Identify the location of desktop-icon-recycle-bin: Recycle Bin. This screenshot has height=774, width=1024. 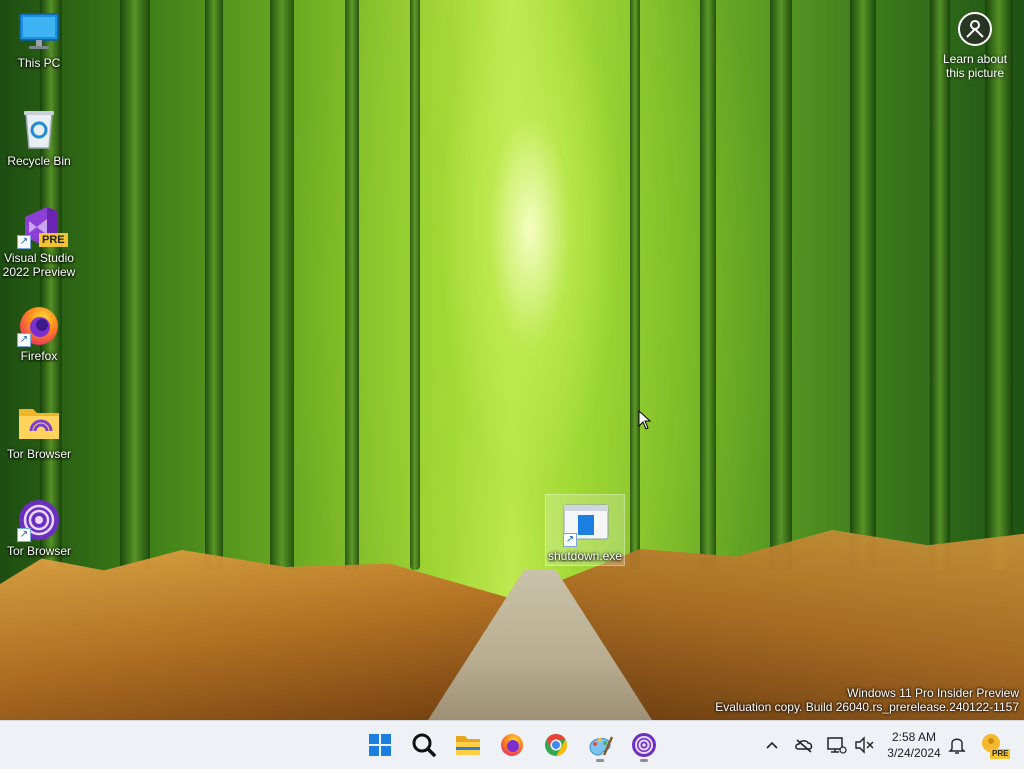
(39, 138).